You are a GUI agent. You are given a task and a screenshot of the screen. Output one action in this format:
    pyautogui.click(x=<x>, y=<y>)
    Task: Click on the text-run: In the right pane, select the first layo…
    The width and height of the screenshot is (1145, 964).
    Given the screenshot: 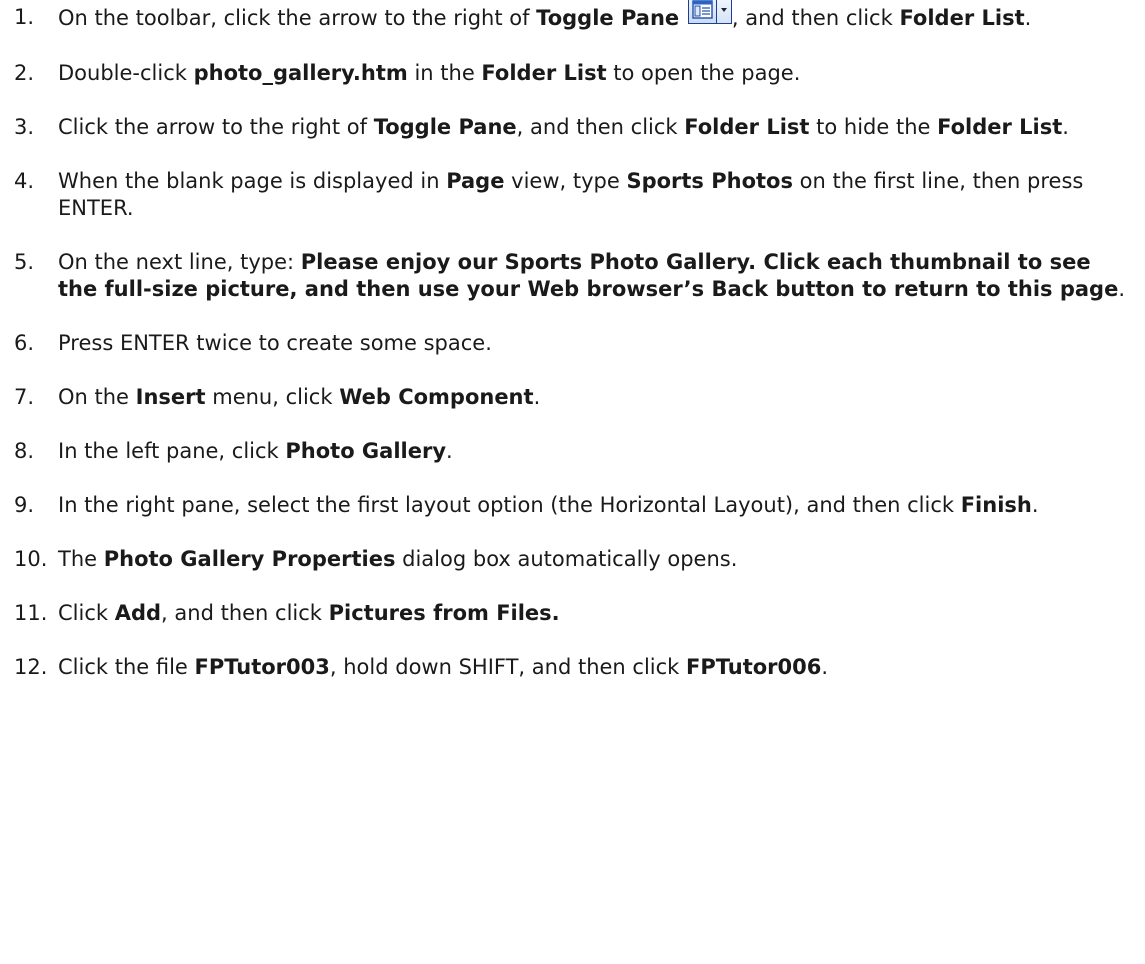 What is the action you would take?
    pyautogui.click(x=509, y=505)
    